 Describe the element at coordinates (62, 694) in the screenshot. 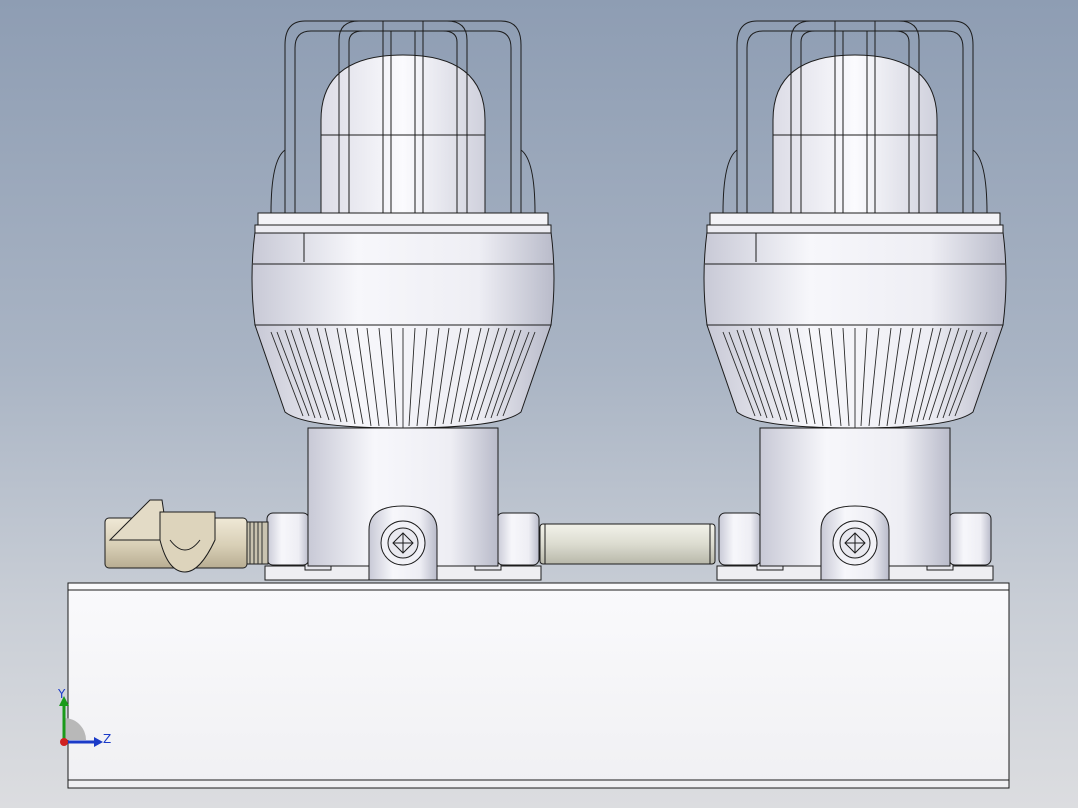

I see `axis-y-label: Y` at that location.